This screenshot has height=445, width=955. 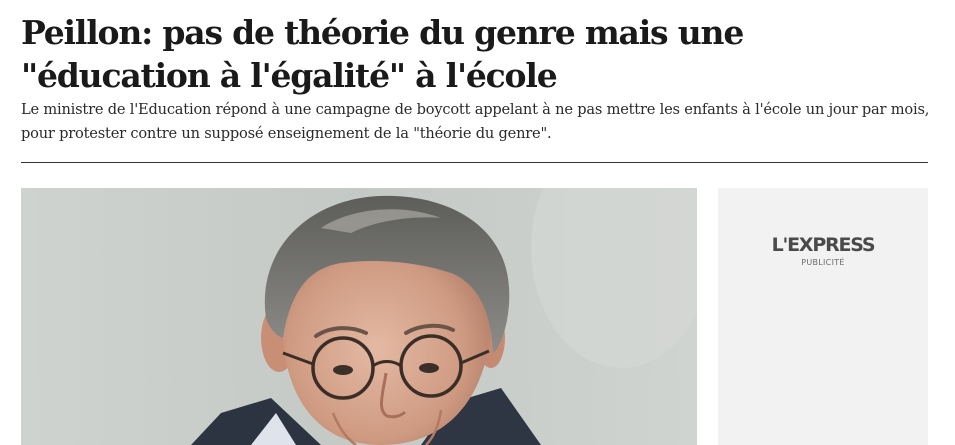 I want to click on lexpress-logo: L'EXPRESS, so click(x=823, y=245).